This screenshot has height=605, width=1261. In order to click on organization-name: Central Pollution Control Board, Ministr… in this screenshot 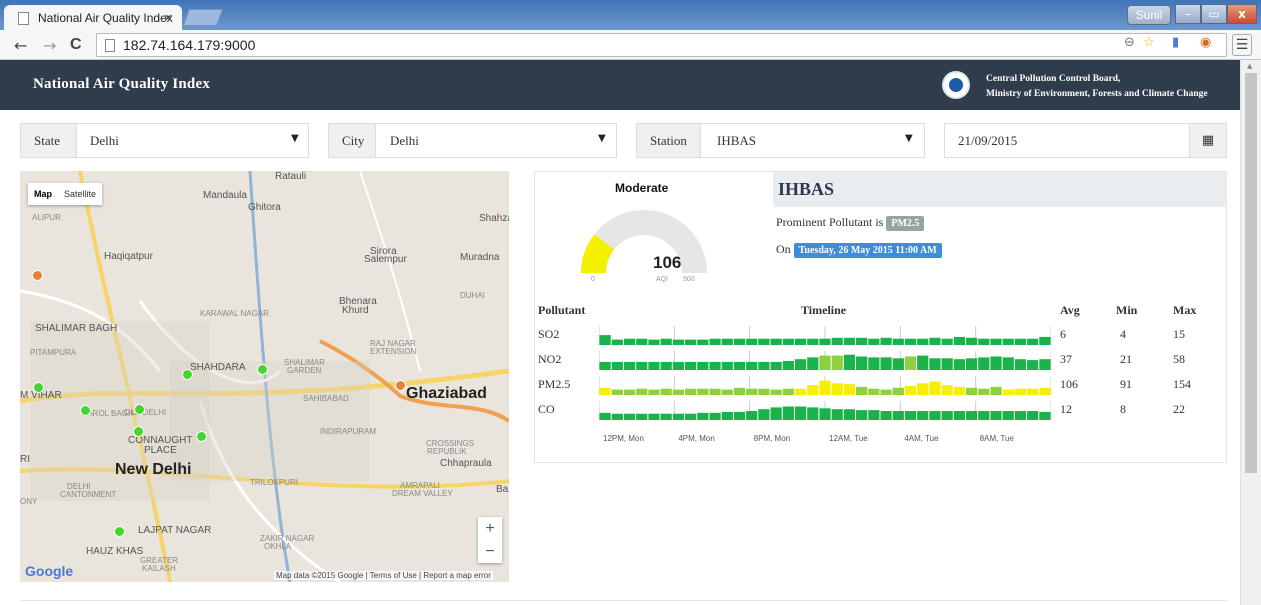, I will do `click(1097, 87)`.